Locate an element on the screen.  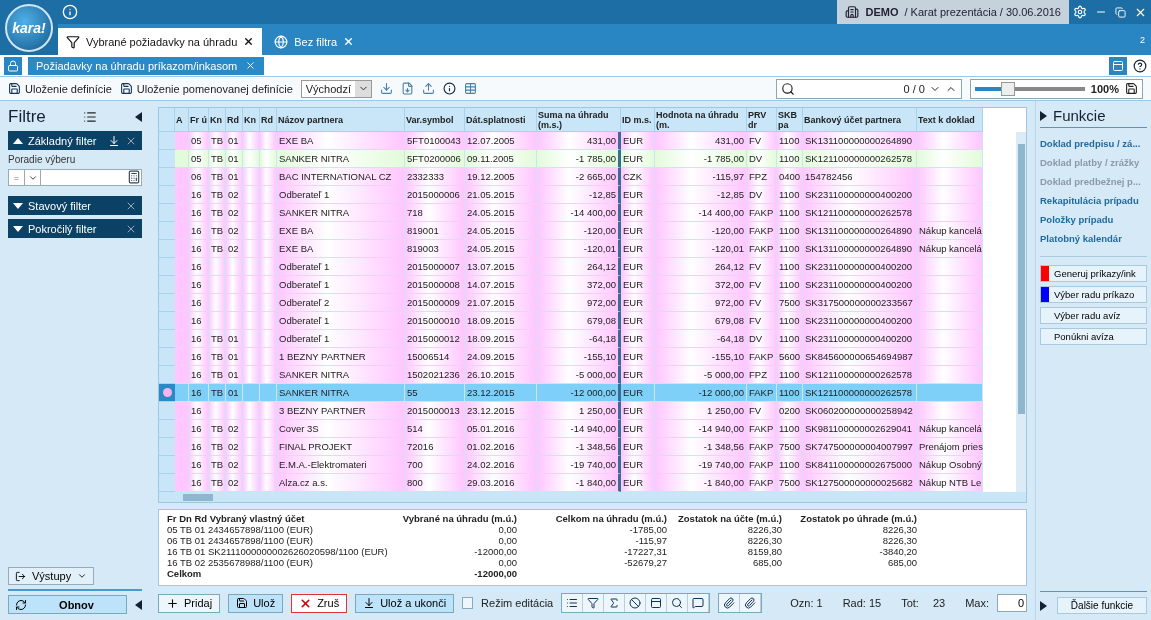
table-cell: 2332333 is located at coordinates (435, 177).